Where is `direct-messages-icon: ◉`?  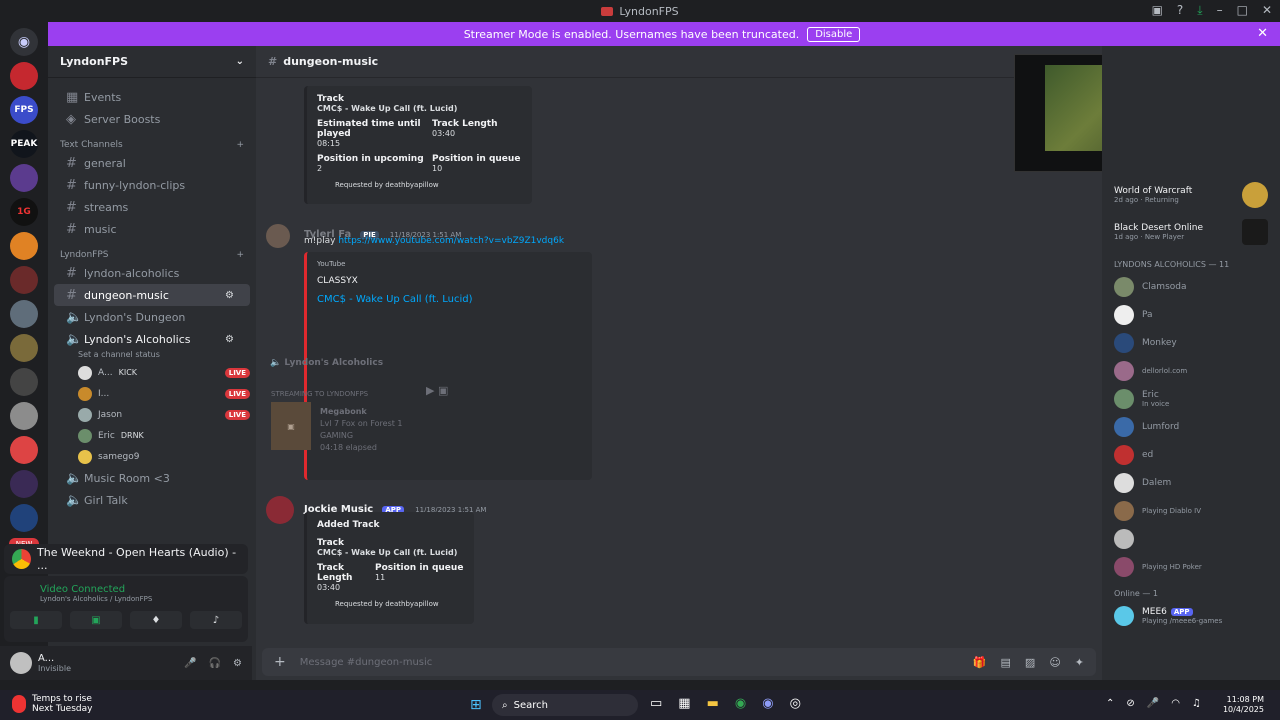
direct-messages-icon: ◉ is located at coordinates (24, 42).